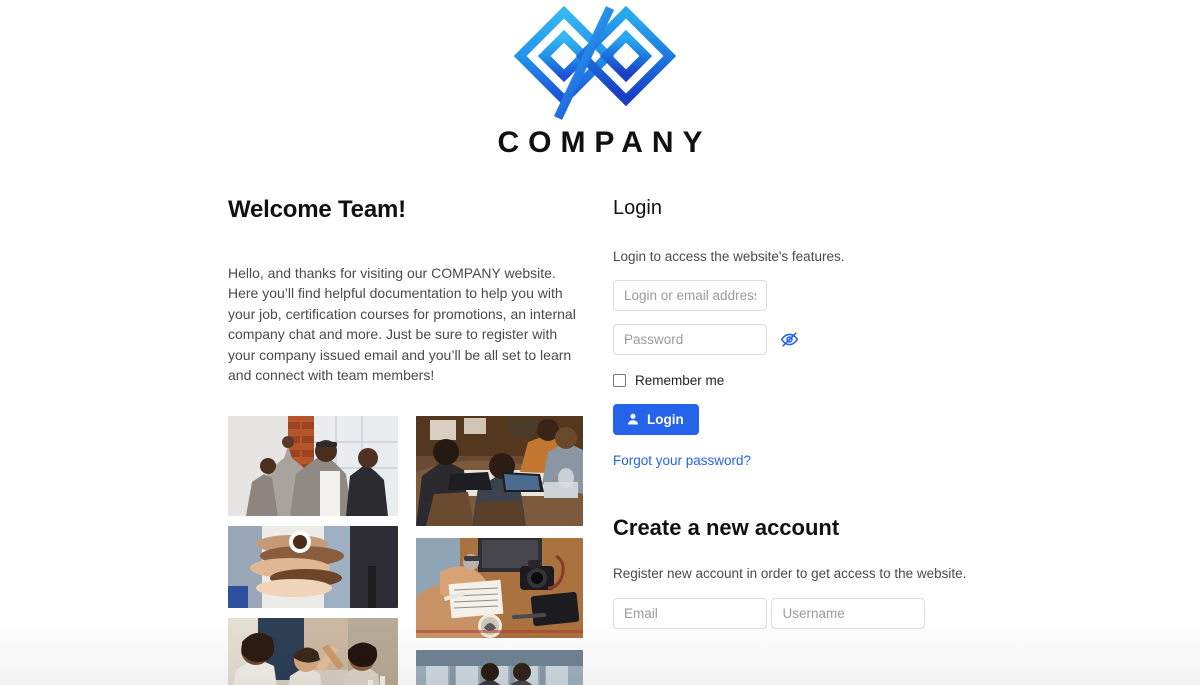 This screenshot has width=1200, height=685. What do you see at coordinates (729, 256) in the screenshot?
I see `login-subtitle: Login to access the website's features.` at bounding box center [729, 256].